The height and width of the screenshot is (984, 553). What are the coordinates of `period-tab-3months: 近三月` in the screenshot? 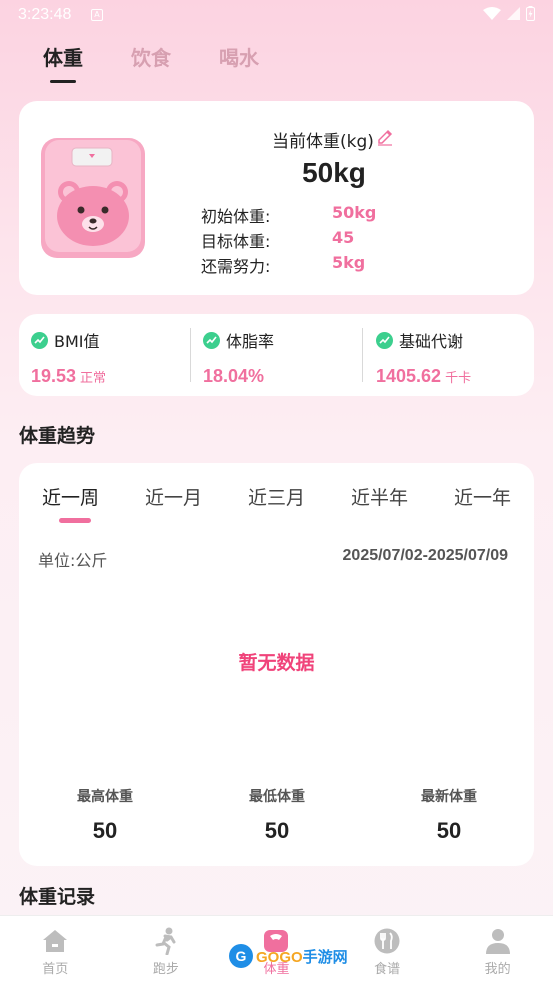 It's located at (276, 496).